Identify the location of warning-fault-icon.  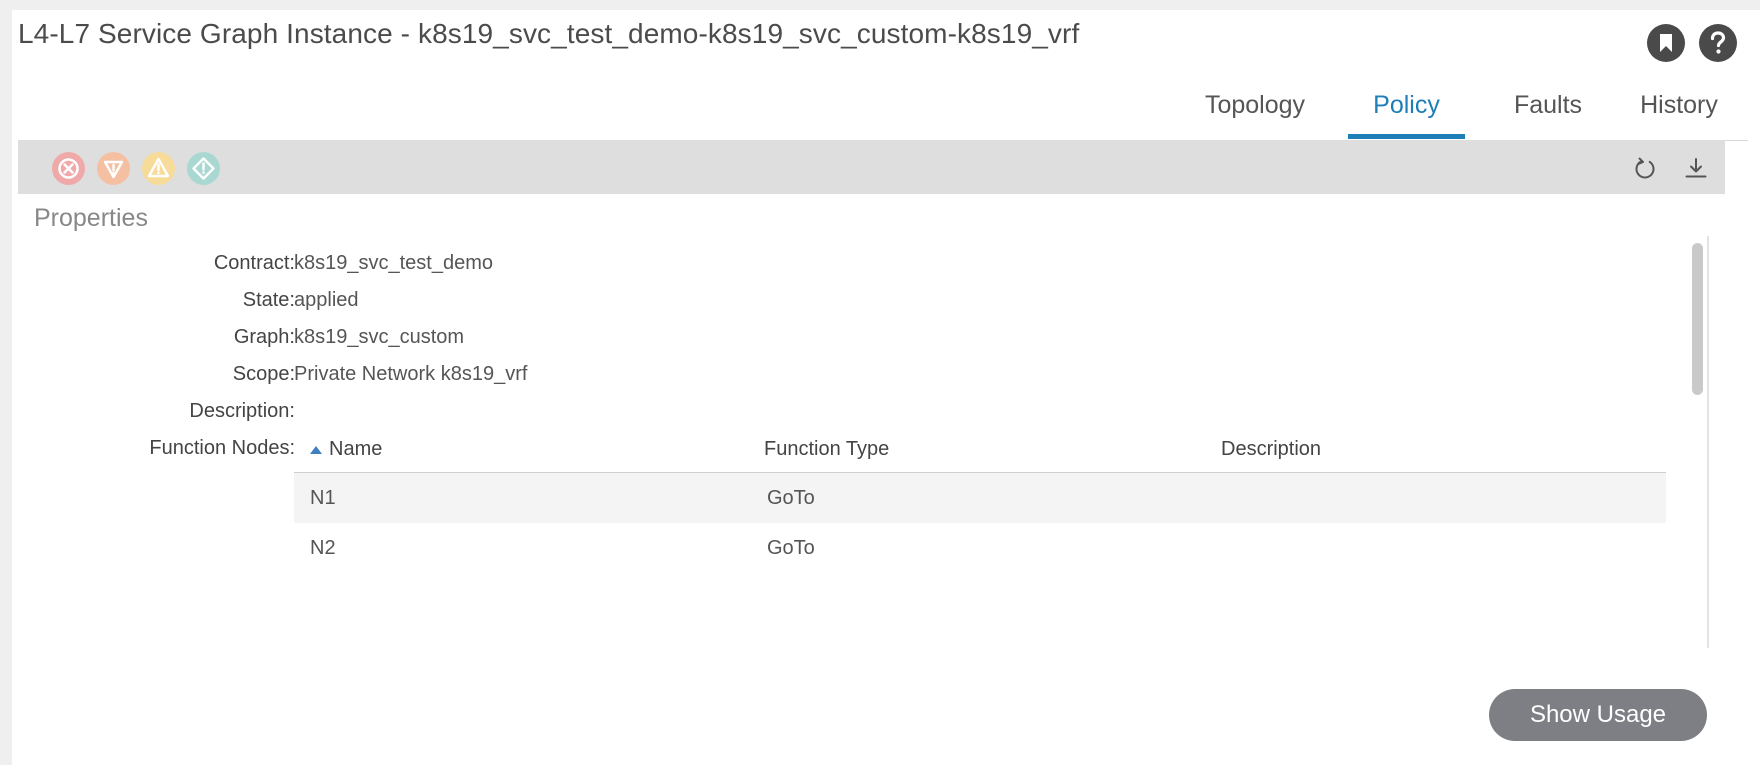
(203, 168).